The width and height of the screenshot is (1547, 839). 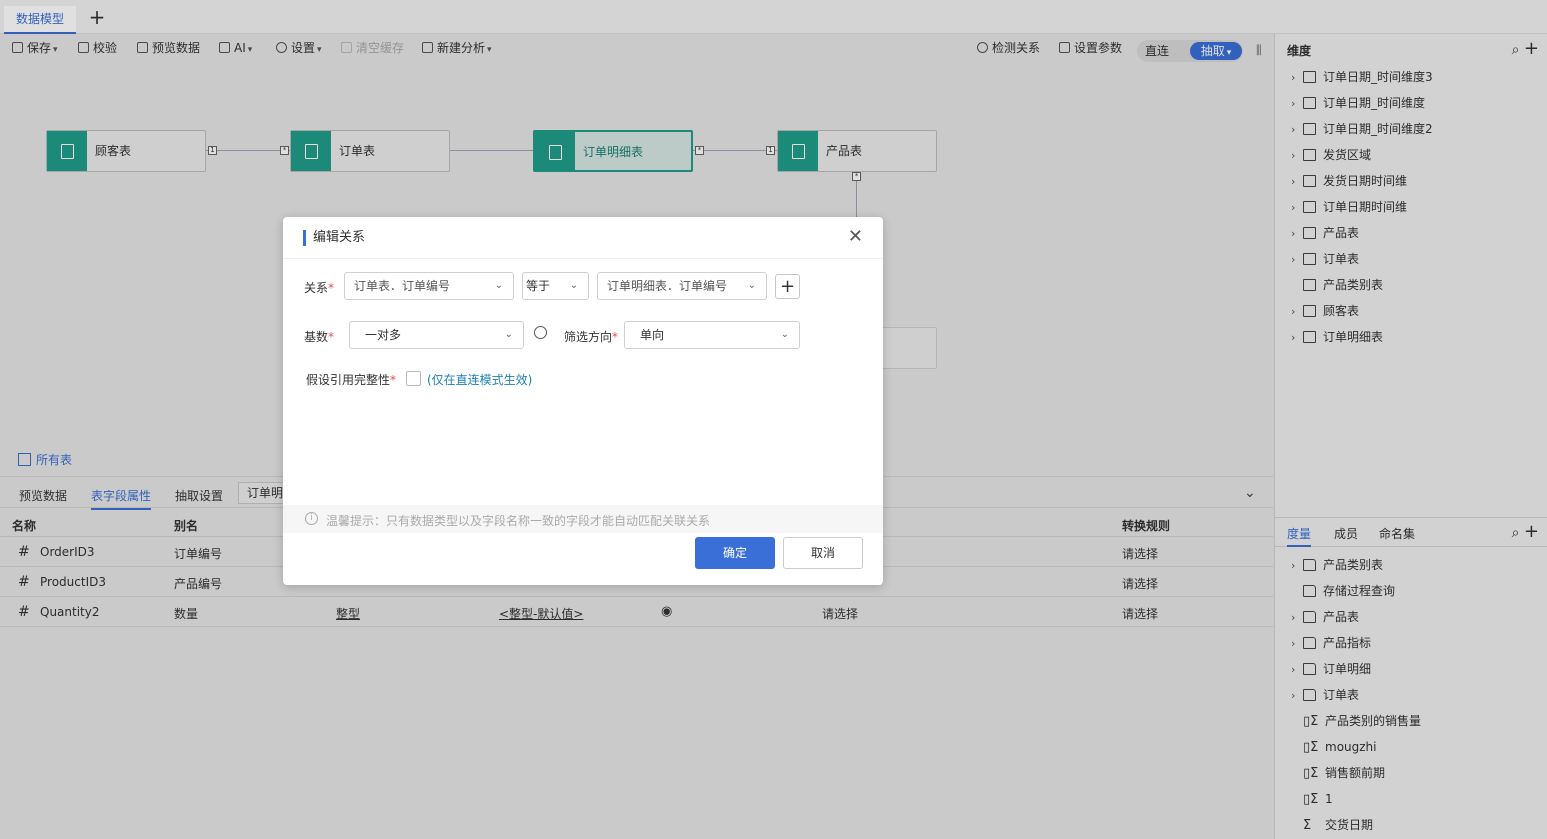 I want to click on confirm-button: 确定, so click(x=735, y=553).